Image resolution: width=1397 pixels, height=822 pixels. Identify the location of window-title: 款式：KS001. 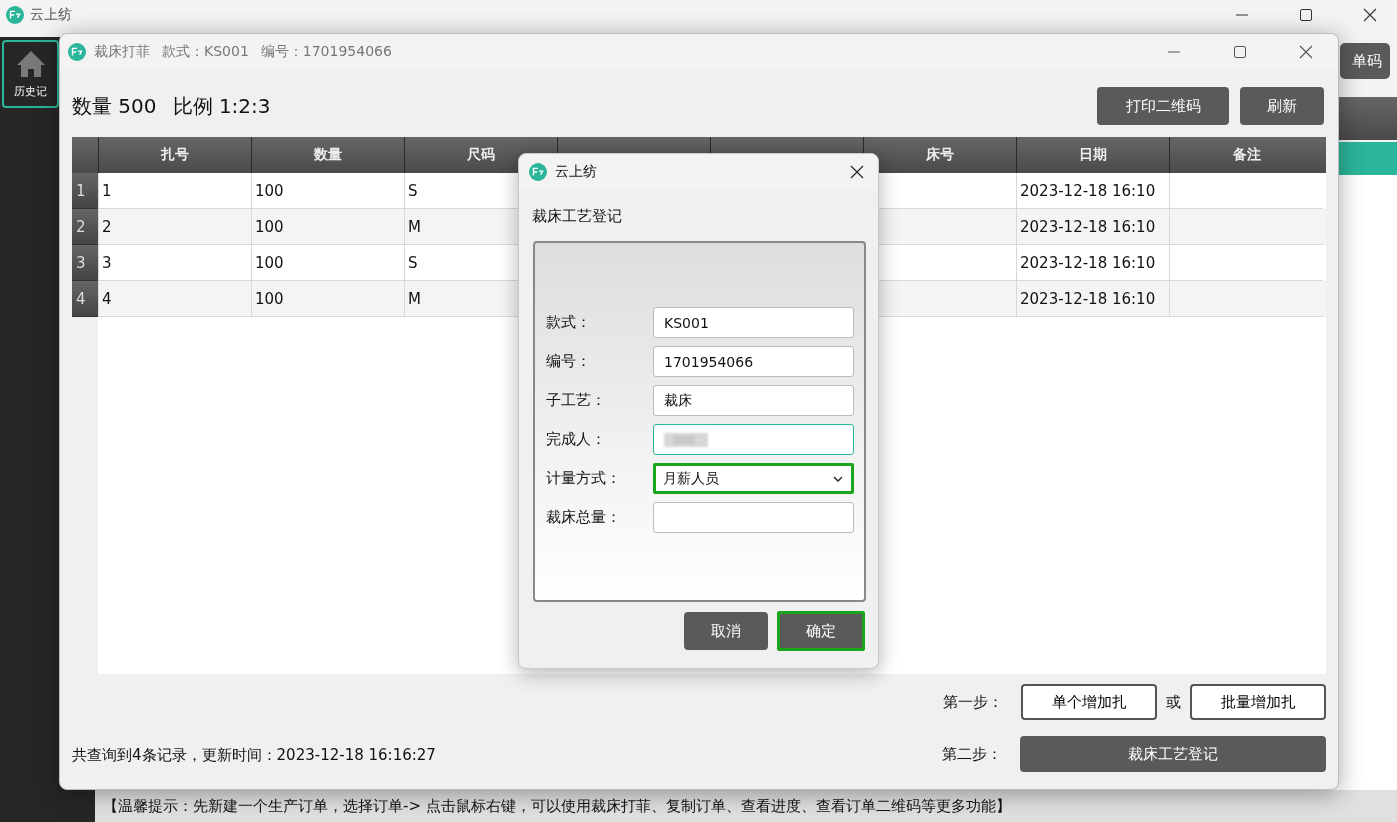
(205, 52).